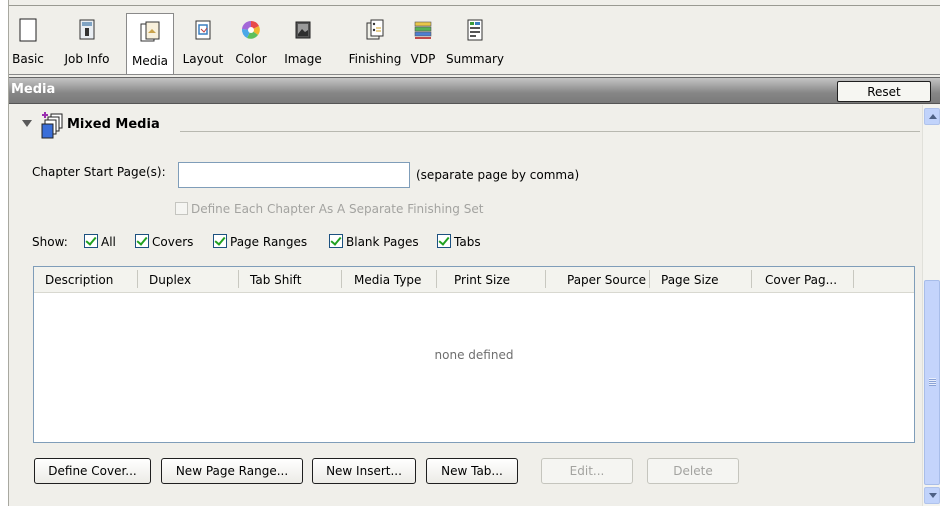 Image resolution: width=940 pixels, height=506 pixels. Describe the element at coordinates (251, 59) in the screenshot. I see `tab-label: Color` at that location.